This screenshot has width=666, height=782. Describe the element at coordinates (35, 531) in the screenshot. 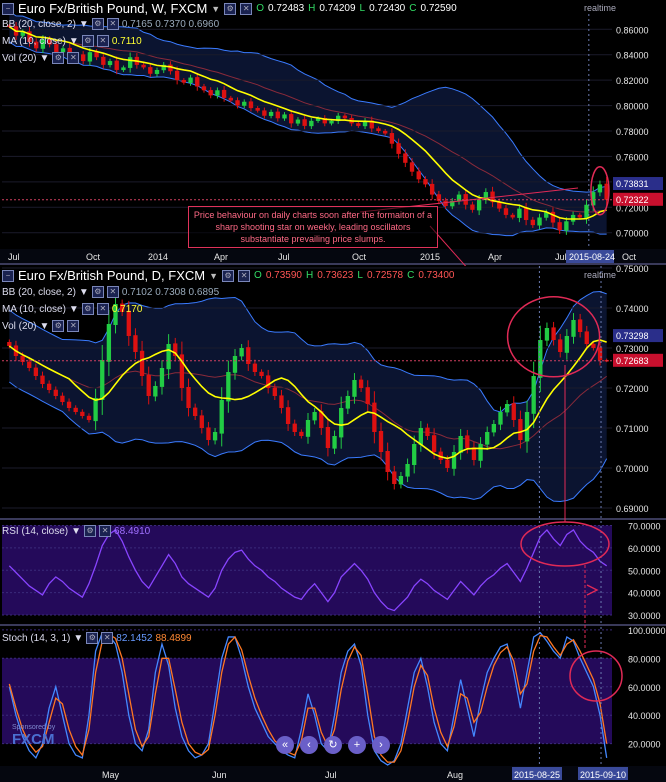

I see `rsi-label: RSI (14, close)` at that location.